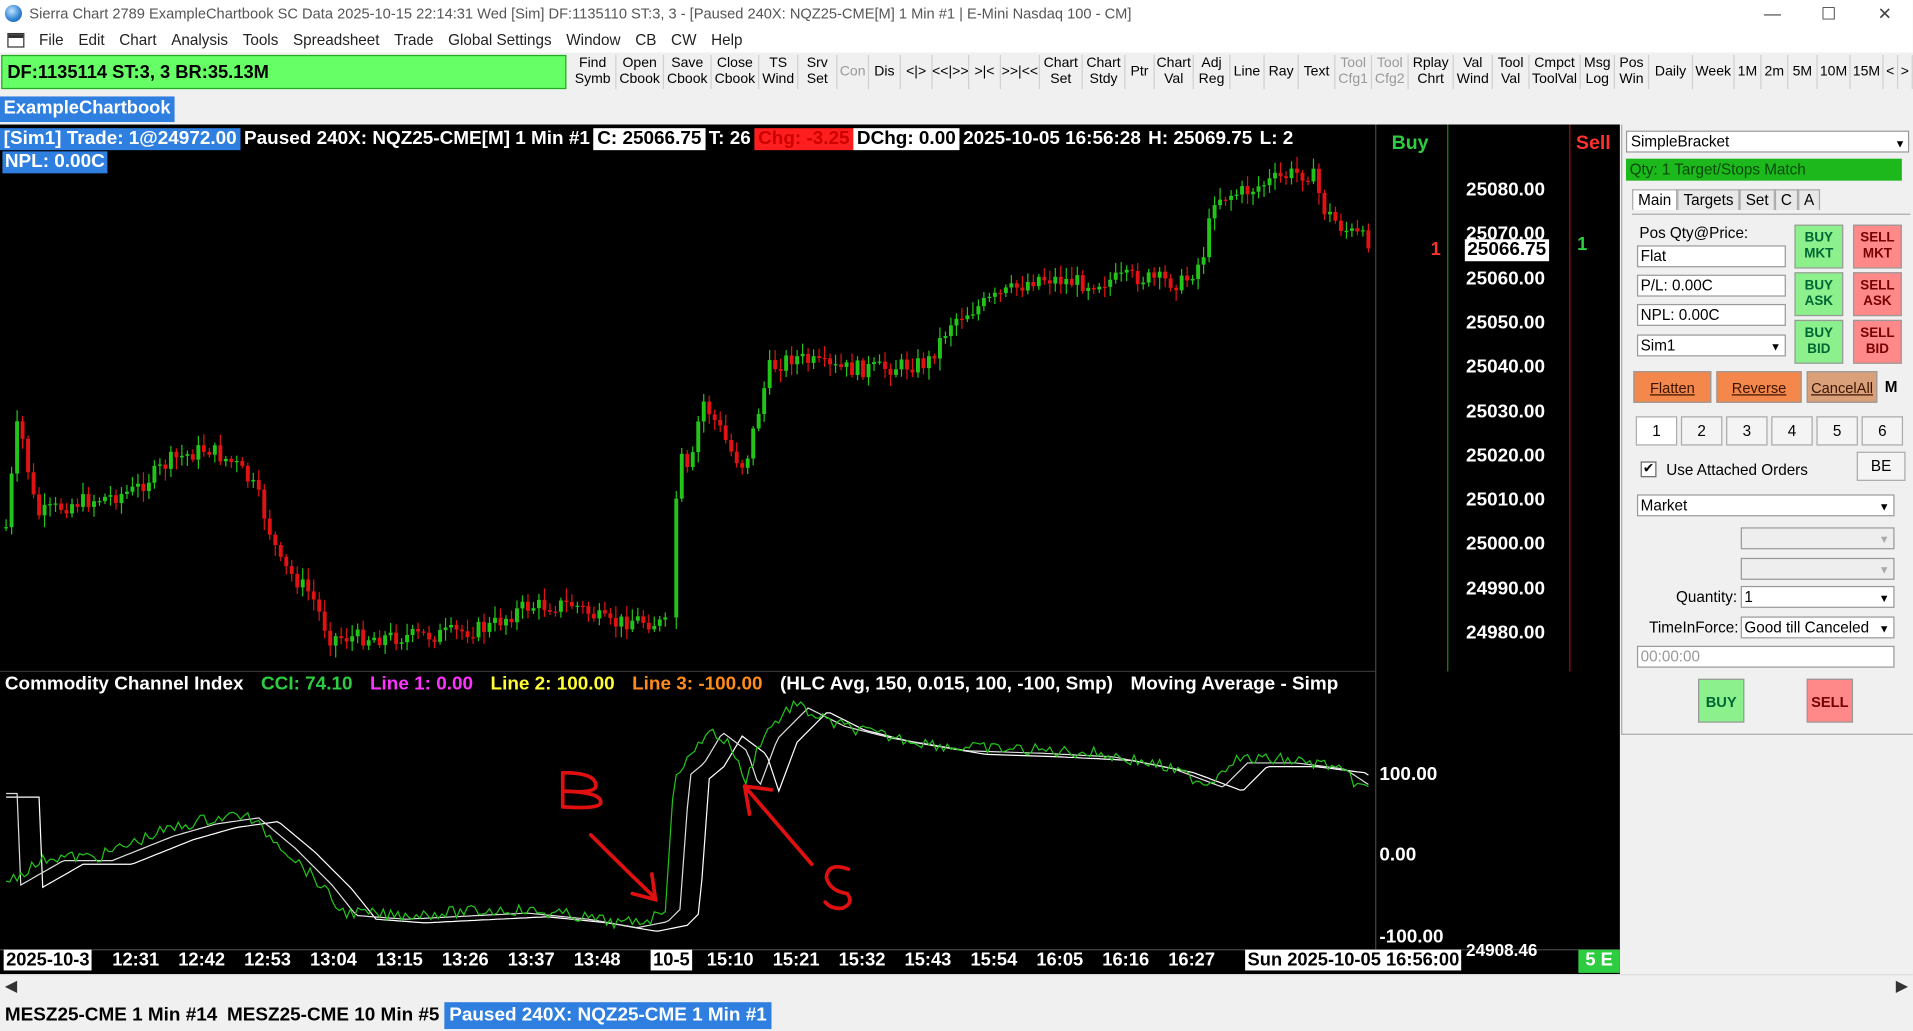 This screenshot has width=1913, height=1031. I want to click on toolbar-button-14: Ptr, so click(1140, 72).